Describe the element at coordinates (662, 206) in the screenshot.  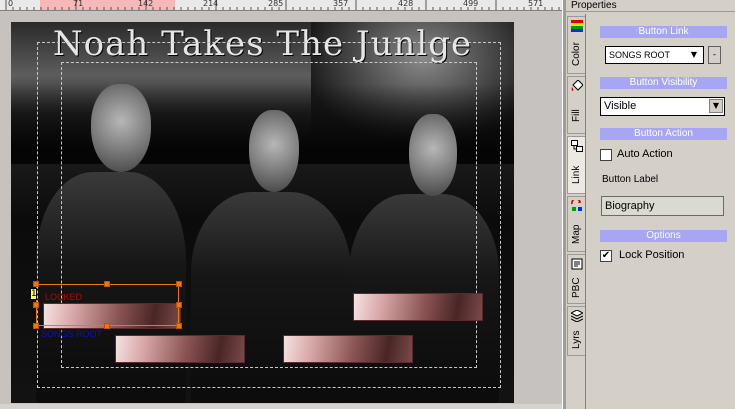
I see `button-label-input: Biography` at that location.